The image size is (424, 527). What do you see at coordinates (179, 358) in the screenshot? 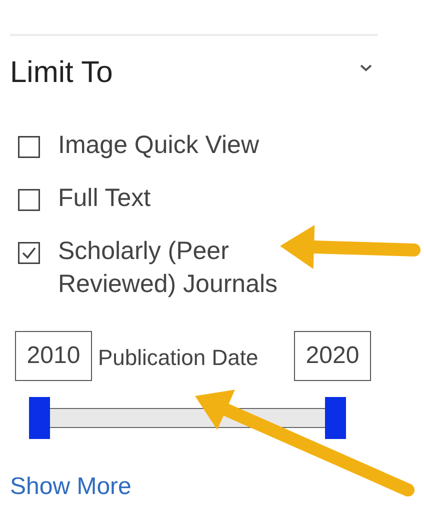
I see `date-label: Publication Date` at bounding box center [179, 358].